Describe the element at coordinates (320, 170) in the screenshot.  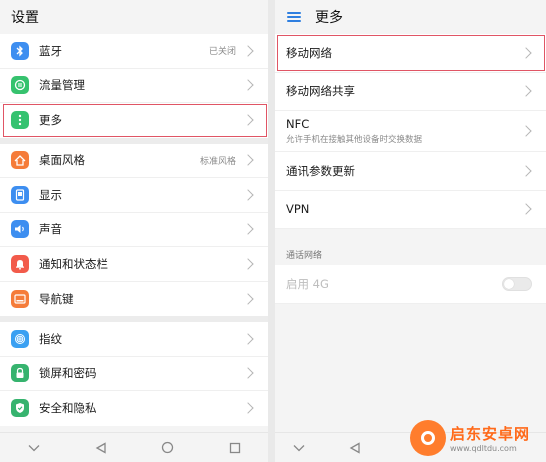
I see `more-item-label: 通讯参数更新` at that location.